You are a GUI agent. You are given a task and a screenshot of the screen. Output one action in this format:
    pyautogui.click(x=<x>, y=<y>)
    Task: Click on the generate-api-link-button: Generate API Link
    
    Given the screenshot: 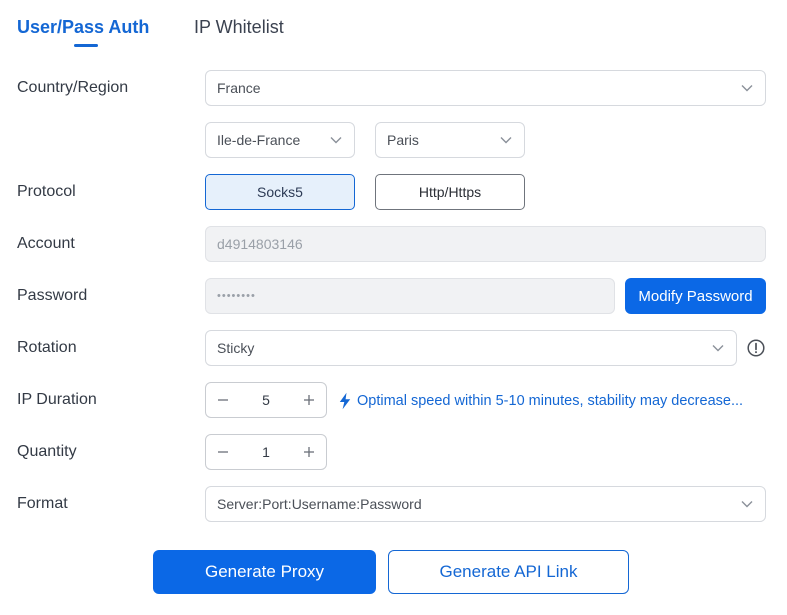 What is the action you would take?
    pyautogui.click(x=508, y=572)
    